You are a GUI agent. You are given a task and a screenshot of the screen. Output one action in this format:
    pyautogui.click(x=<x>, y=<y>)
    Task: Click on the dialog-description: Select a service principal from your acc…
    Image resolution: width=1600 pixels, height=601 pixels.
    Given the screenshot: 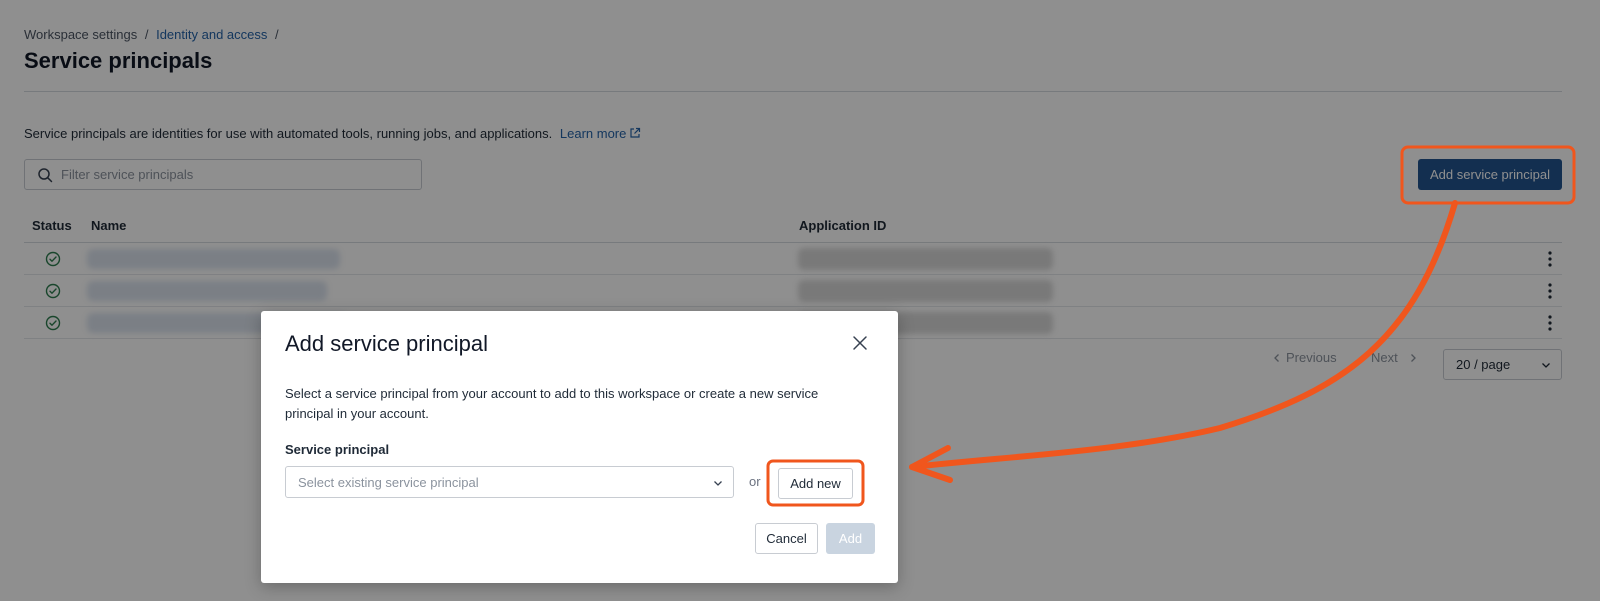 What is the action you would take?
    pyautogui.click(x=552, y=403)
    